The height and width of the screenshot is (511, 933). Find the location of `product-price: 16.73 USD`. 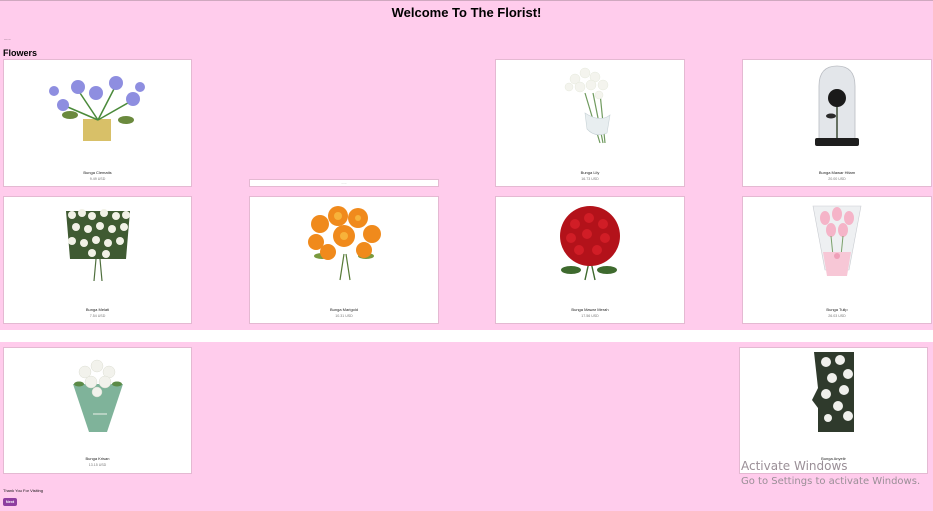

product-price: 16.73 USD is located at coordinates (590, 179).